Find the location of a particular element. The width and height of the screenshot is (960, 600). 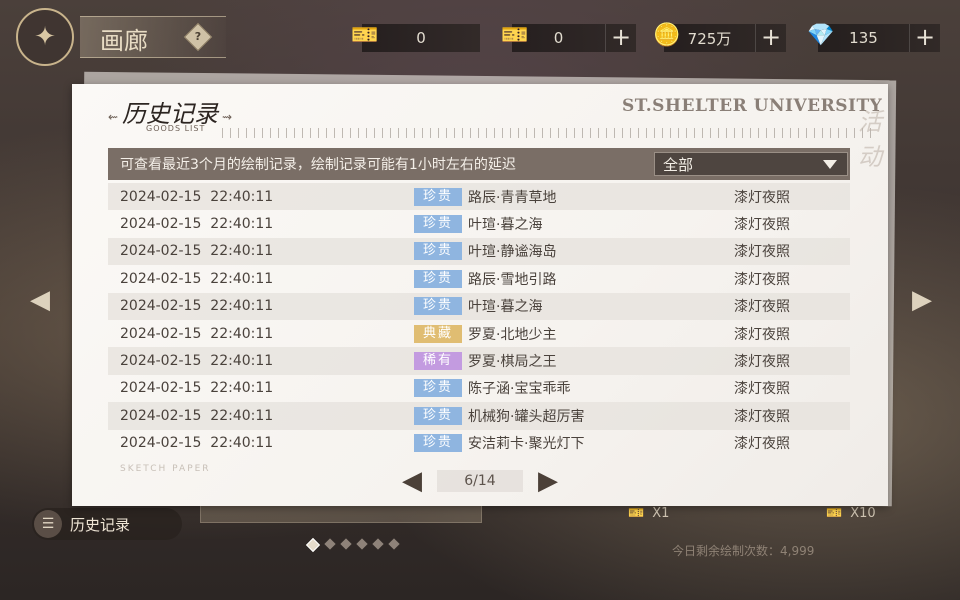

carousel-indicator is located at coordinates (352, 545).